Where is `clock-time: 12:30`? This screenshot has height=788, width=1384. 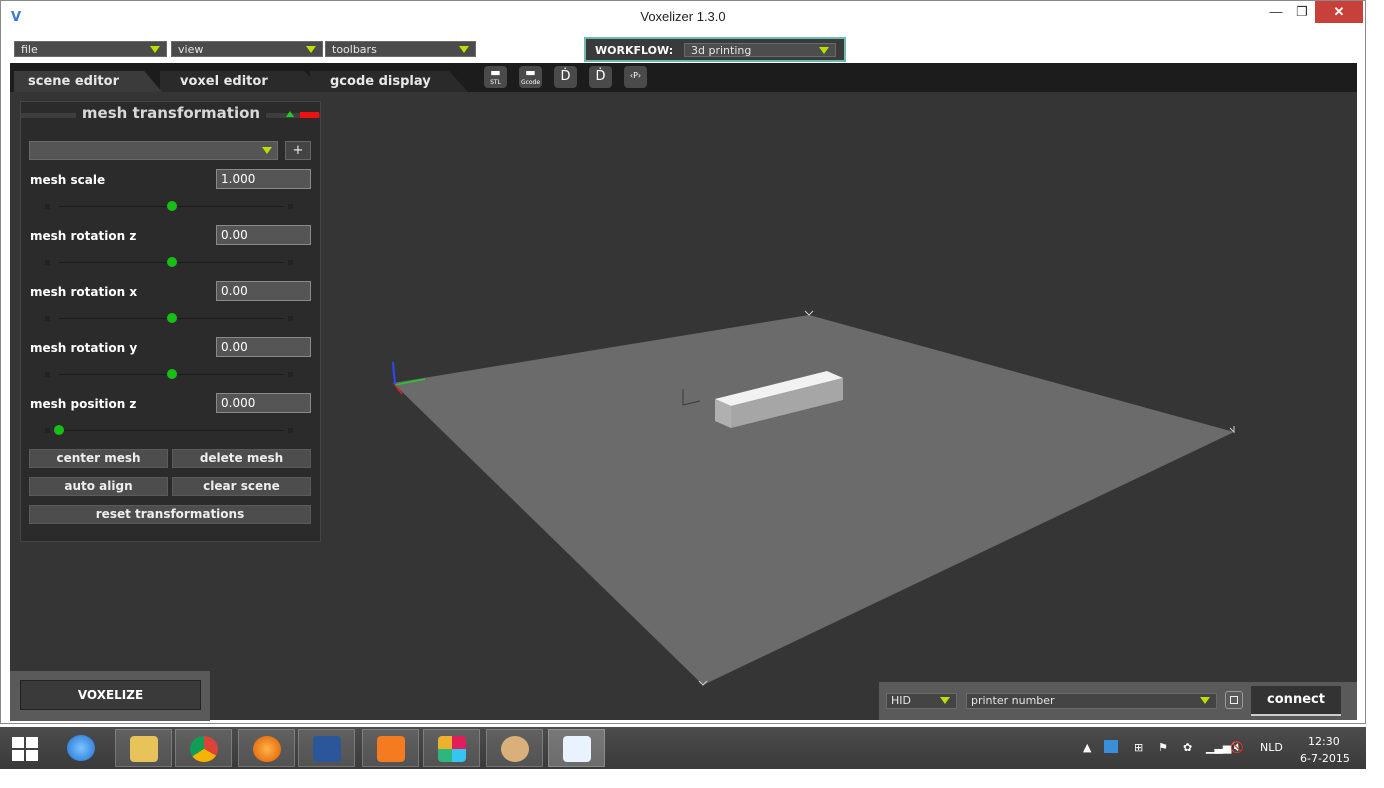 clock-time: 12:30 is located at coordinates (1324, 741).